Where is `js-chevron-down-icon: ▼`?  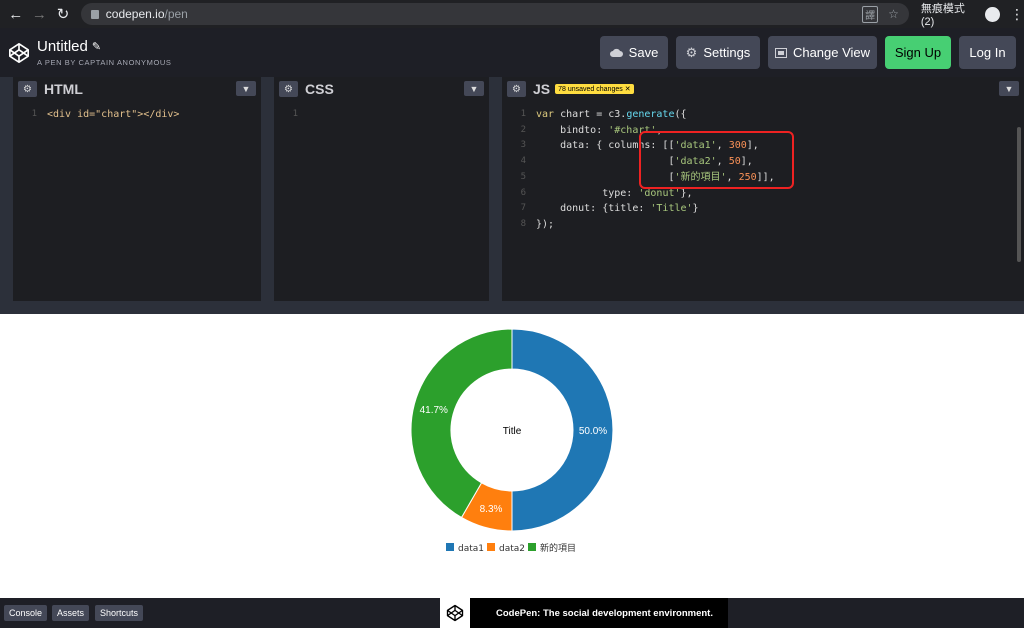
js-chevron-down-icon: ▼ is located at coordinates (1009, 88).